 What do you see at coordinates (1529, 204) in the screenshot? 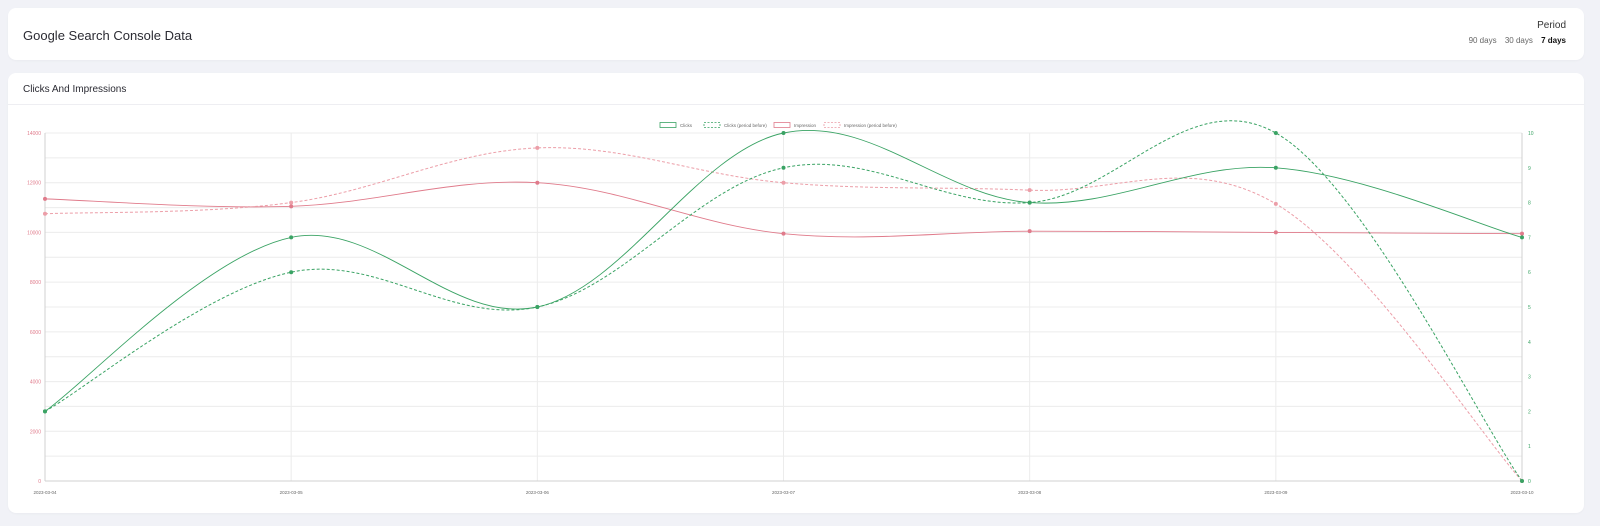
I see `y-right-tick-label: 8` at bounding box center [1529, 204].